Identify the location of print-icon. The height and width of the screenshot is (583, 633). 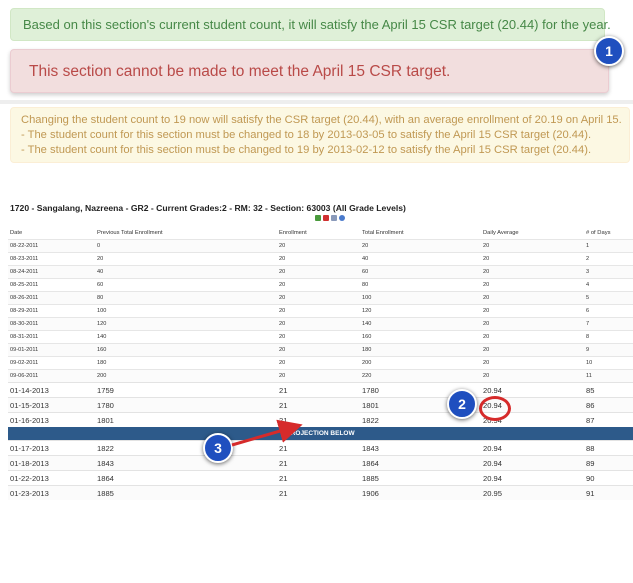
(334, 218).